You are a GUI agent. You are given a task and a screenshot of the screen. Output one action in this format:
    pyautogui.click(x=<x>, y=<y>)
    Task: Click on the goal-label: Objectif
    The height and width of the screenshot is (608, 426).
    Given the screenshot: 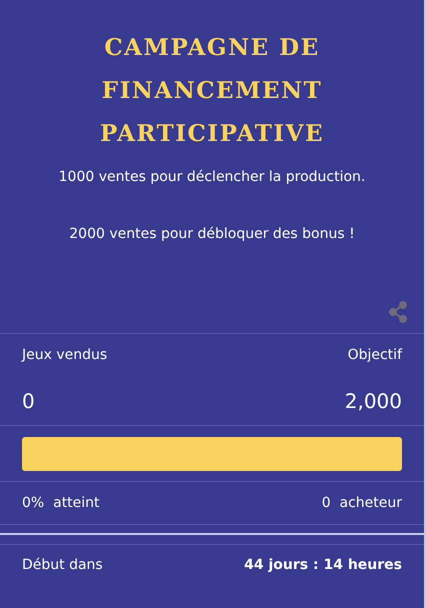 What is the action you would take?
    pyautogui.click(x=375, y=355)
    